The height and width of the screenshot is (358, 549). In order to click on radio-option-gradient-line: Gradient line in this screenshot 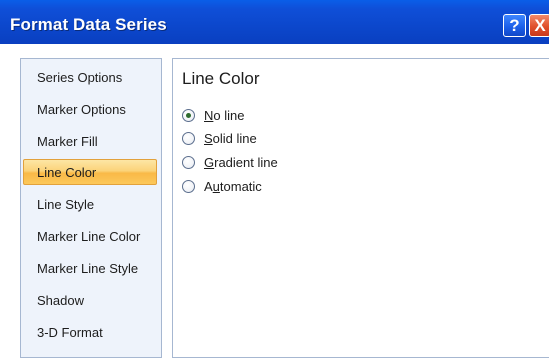, I will do `click(230, 162)`.